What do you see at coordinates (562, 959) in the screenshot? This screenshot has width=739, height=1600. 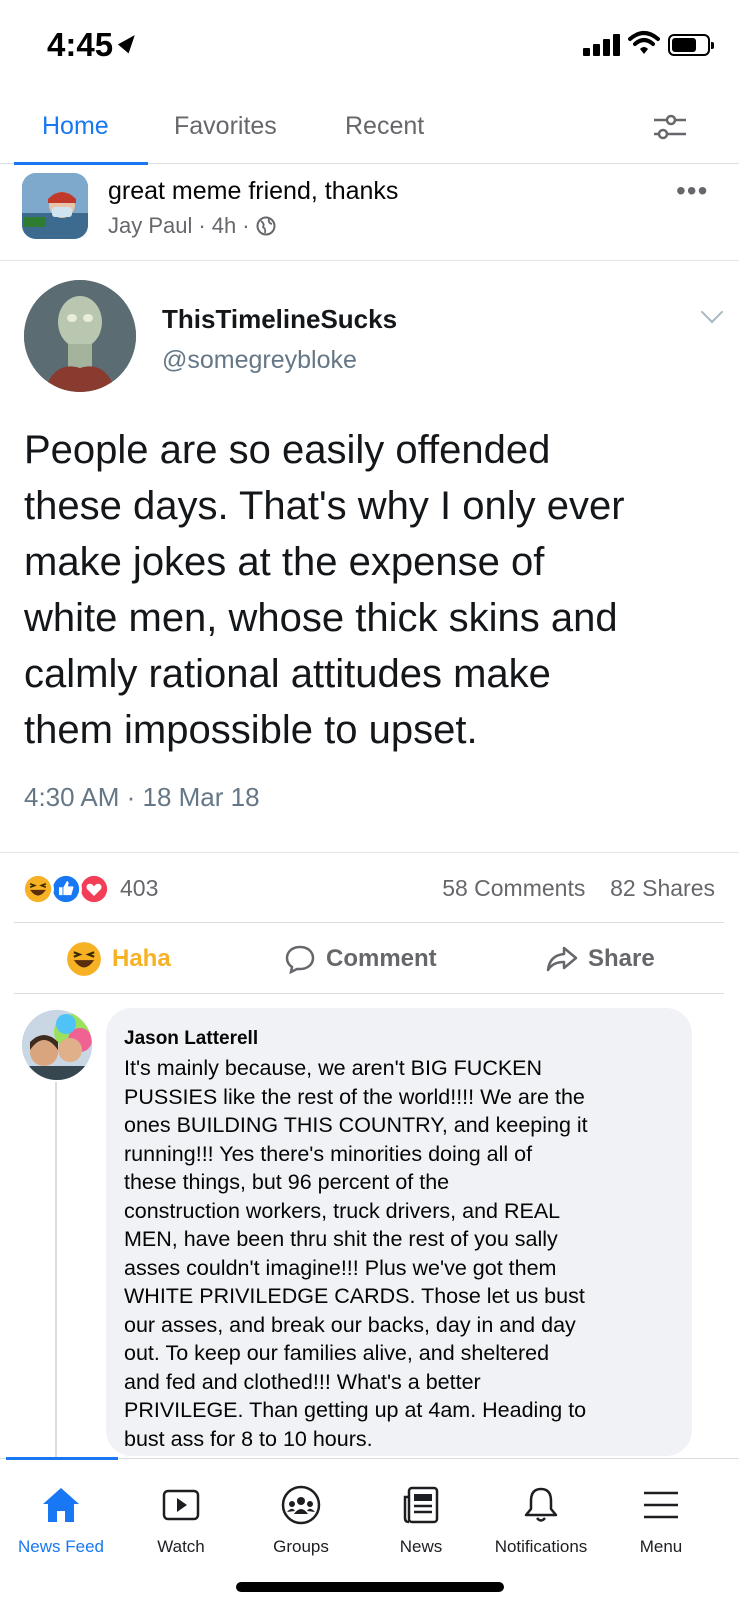 I see `share-icon` at bounding box center [562, 959].